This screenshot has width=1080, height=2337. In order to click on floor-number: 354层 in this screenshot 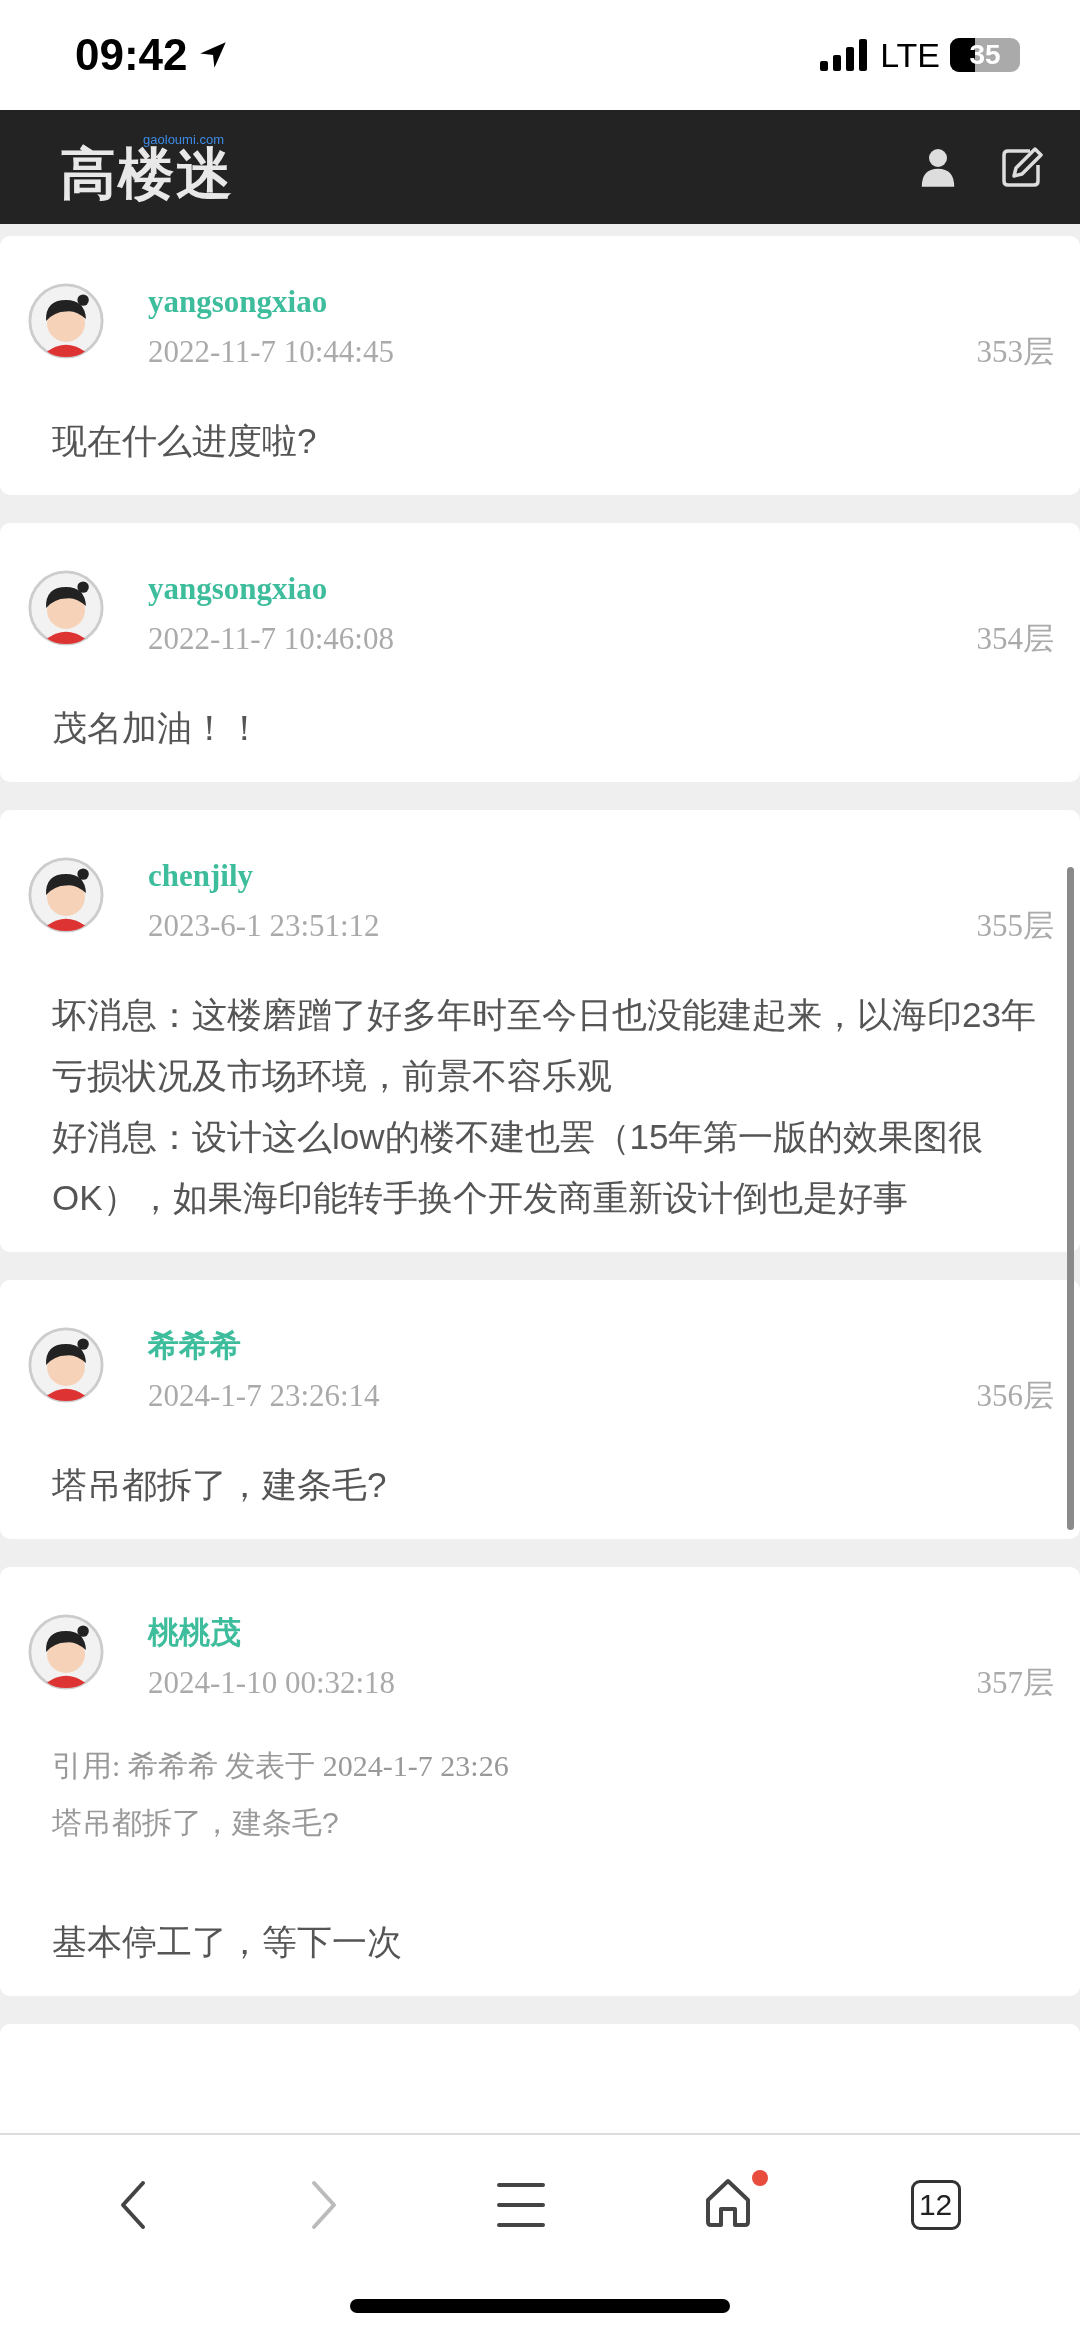, I will do `click(1015, 639)`.